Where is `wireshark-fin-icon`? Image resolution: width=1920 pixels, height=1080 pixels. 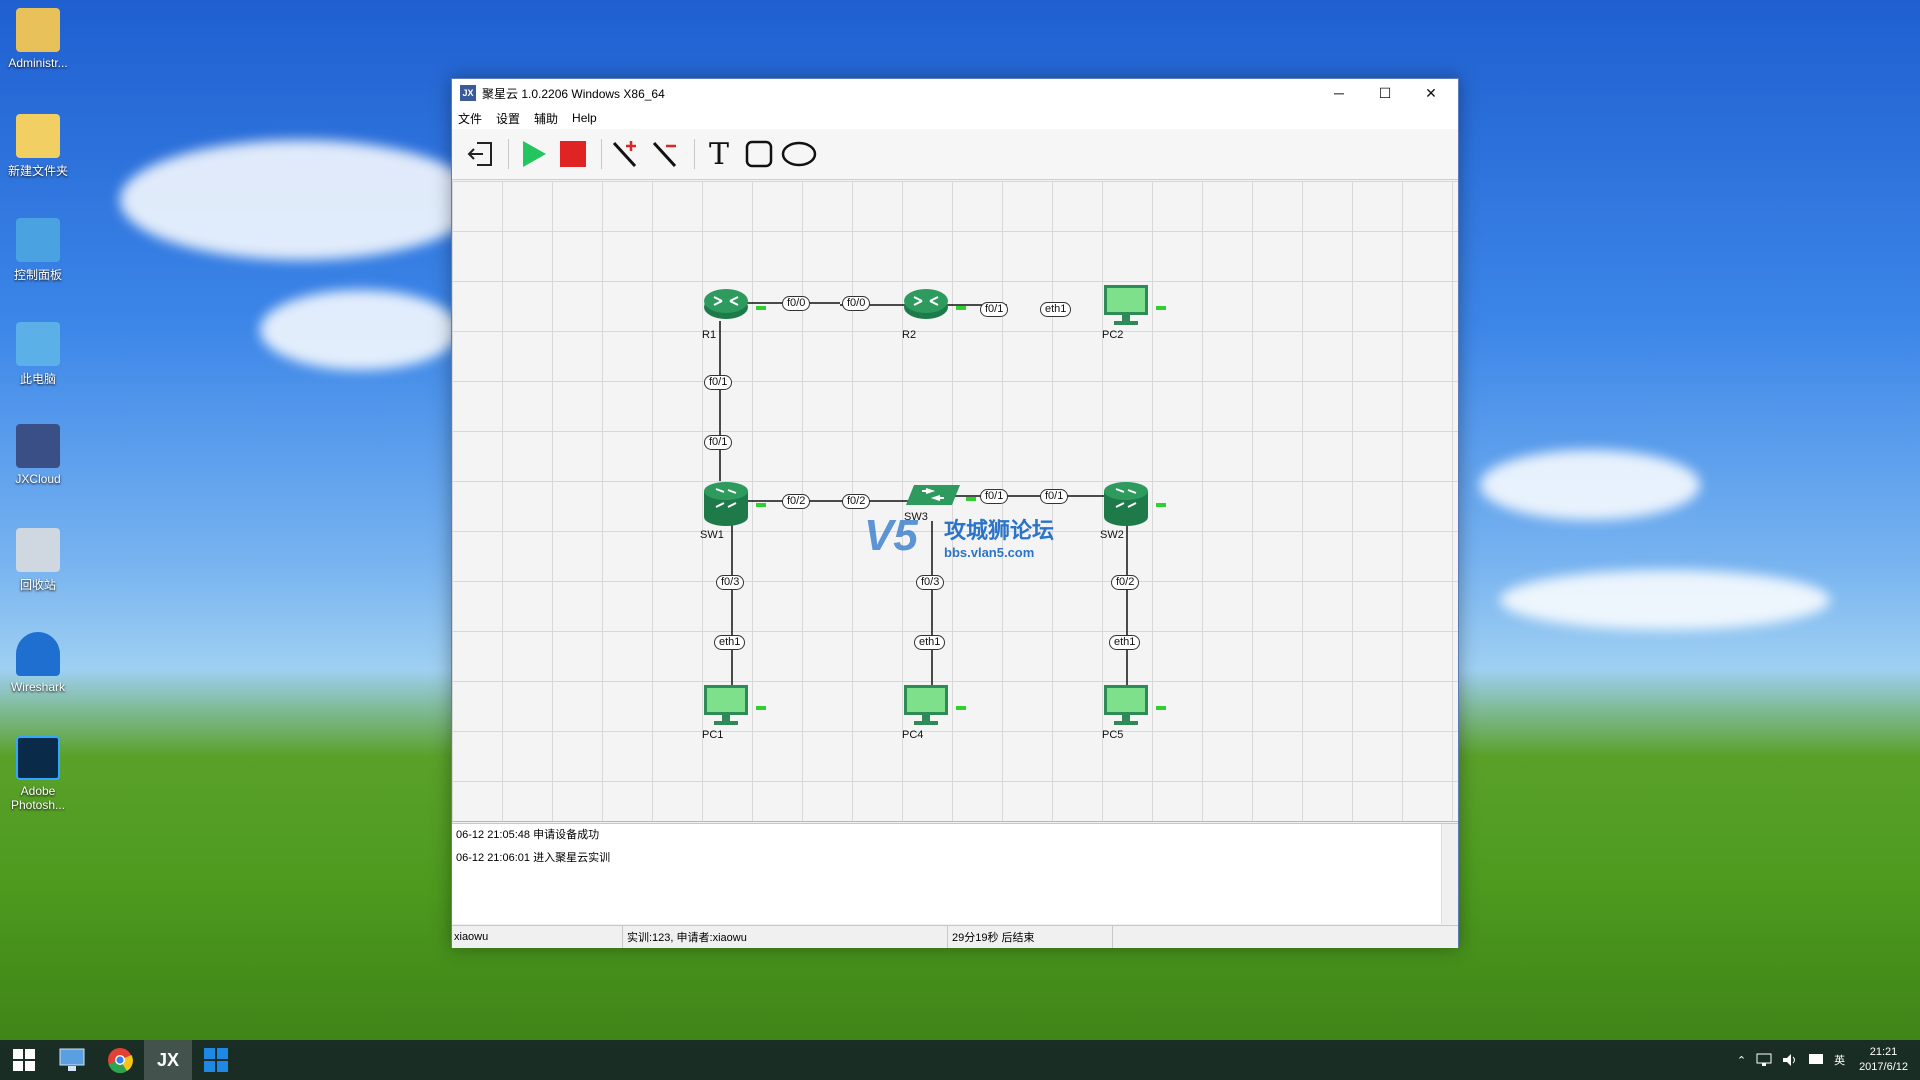 wireshark-fin-icon is located at coordinates (38, 654).